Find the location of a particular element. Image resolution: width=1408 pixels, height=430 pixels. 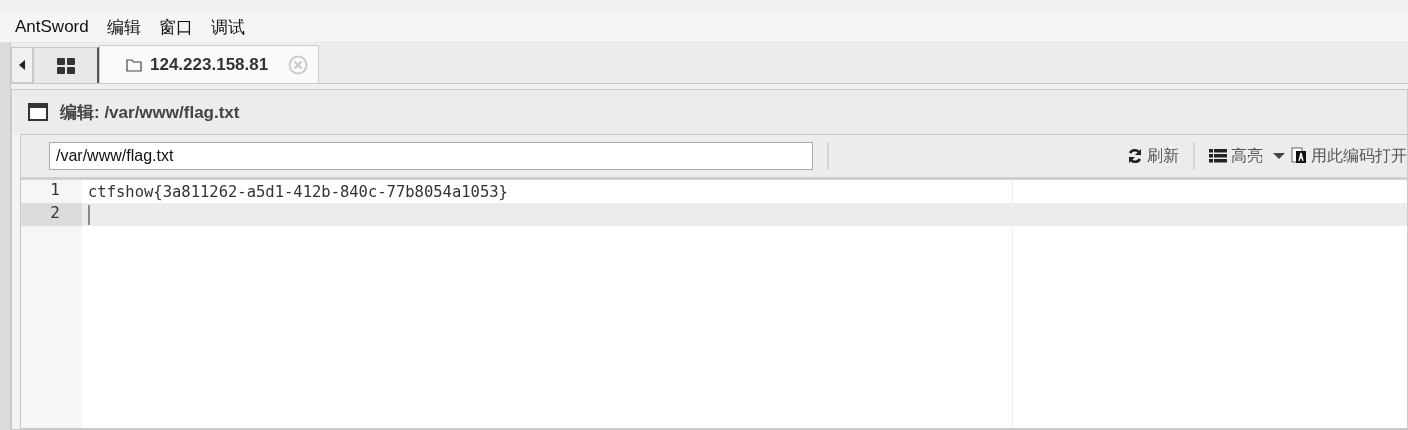

caret-left-icon is located at coordinates (22, 65).